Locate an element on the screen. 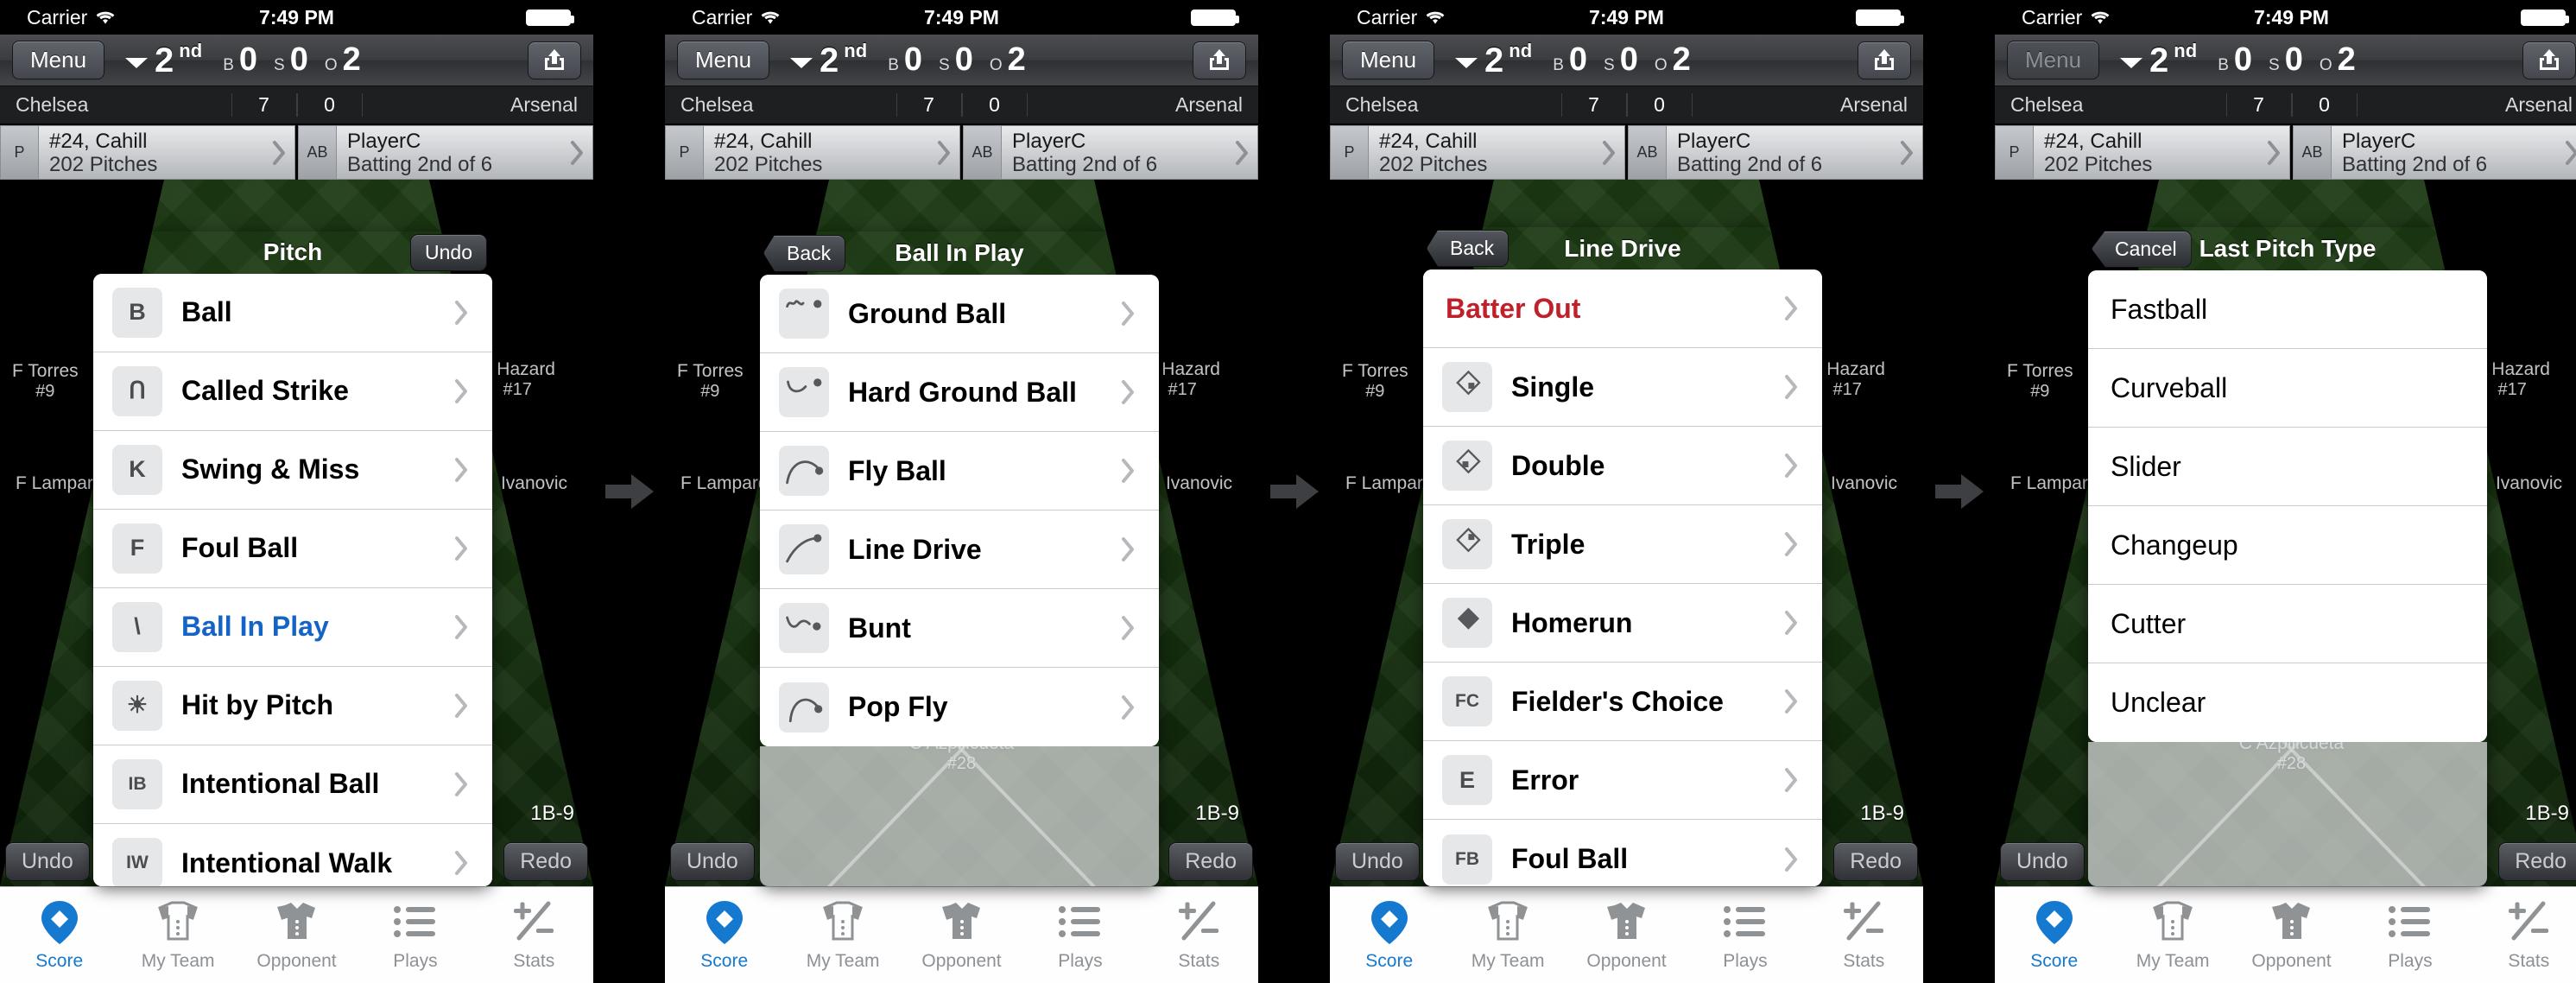 The height and width of the screenshot is (983, 2576). list-item: K Swing & Miss is located at coordinates (292, 470).